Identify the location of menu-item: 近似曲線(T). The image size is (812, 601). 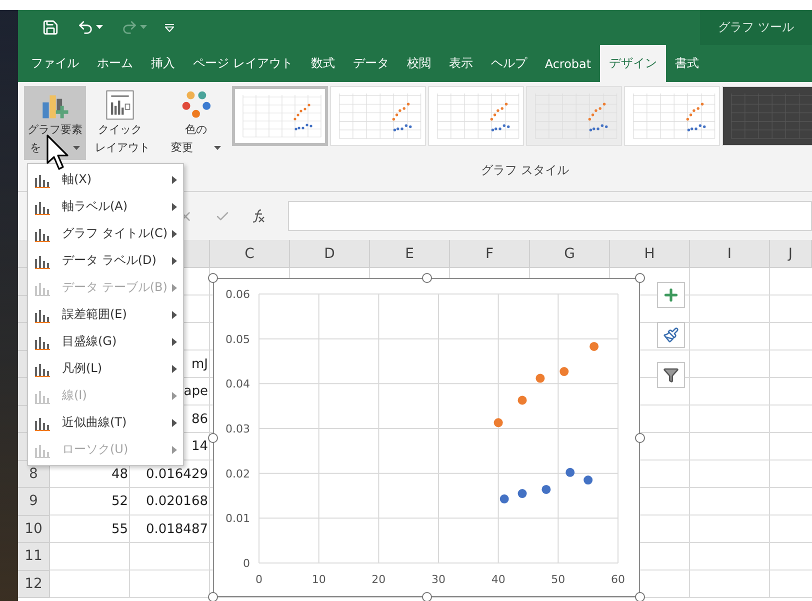
(105, 422).